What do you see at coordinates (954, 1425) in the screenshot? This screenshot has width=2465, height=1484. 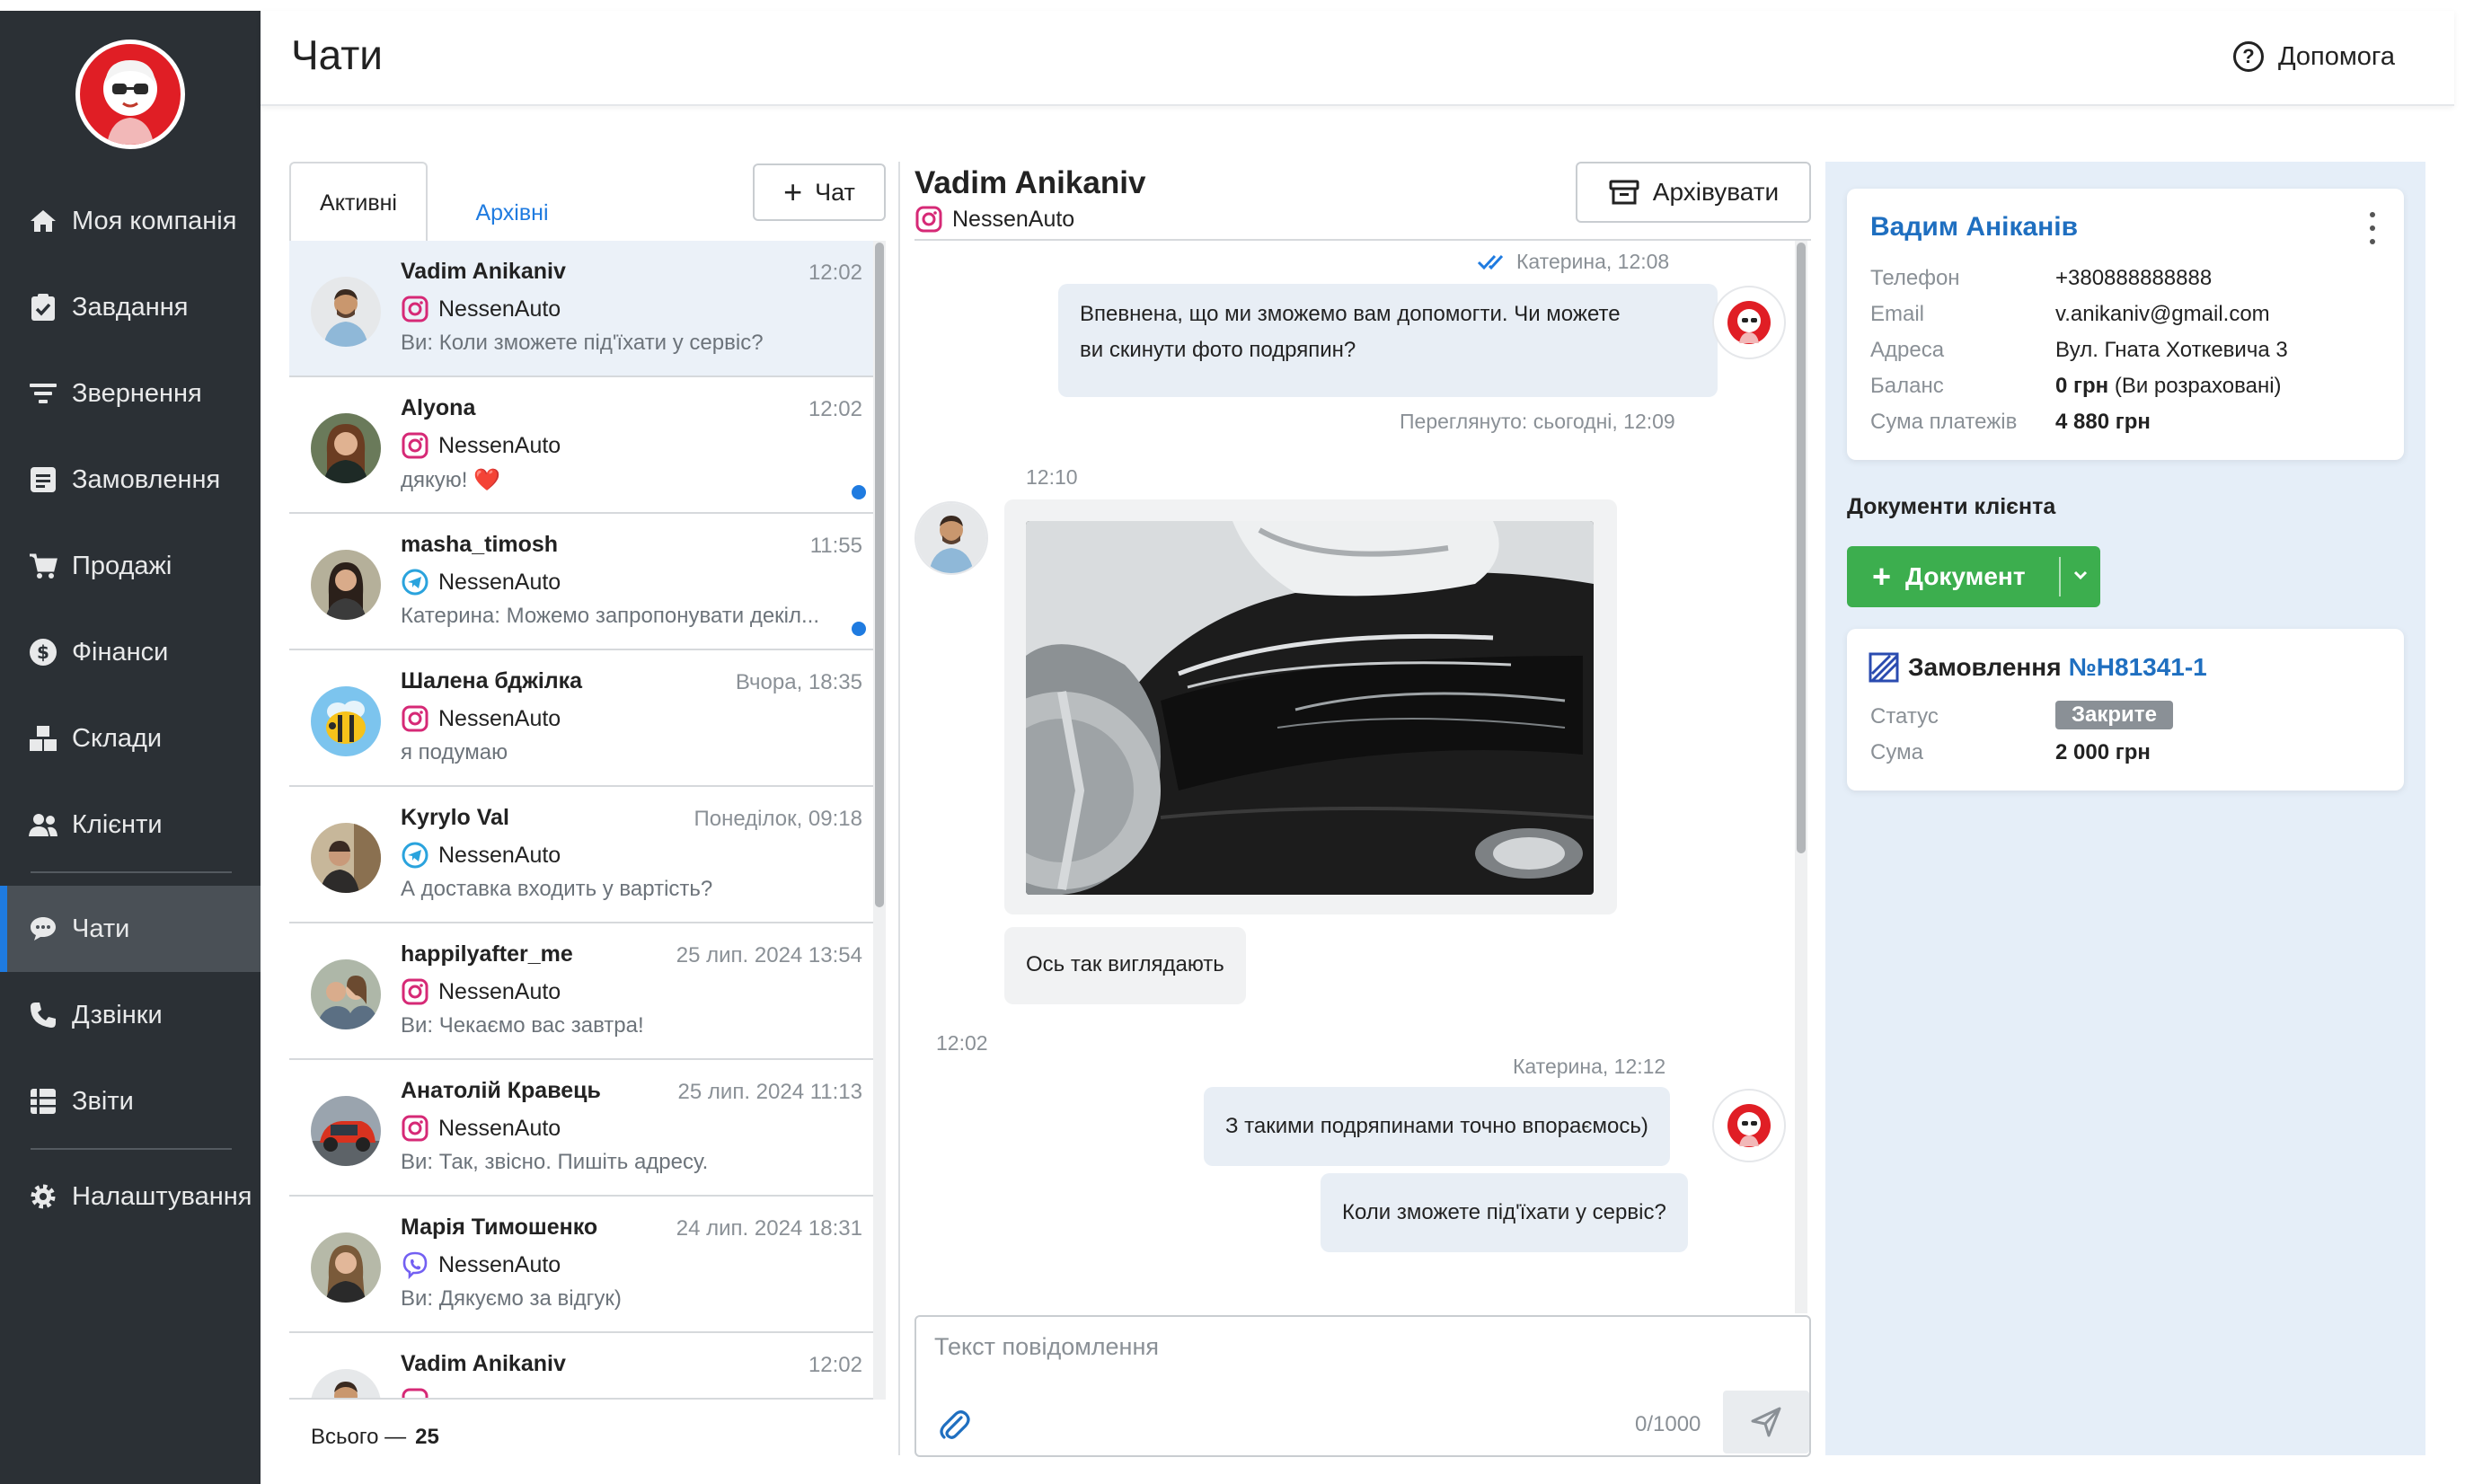 I see `paperclip-icon` at bounding box center [954, 1425].